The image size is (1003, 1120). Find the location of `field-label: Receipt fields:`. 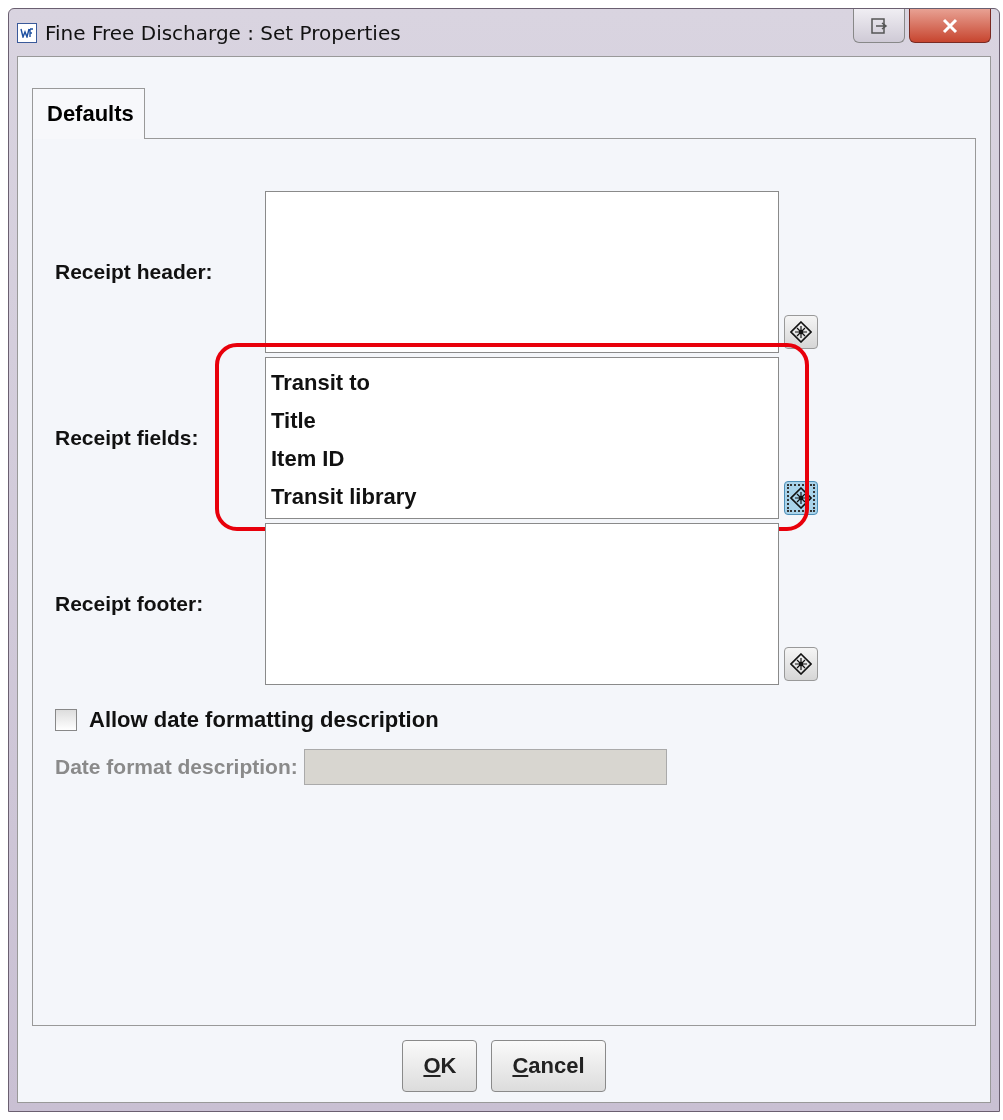

field-label: Receipt fields: is located at coordinates (127, 438).